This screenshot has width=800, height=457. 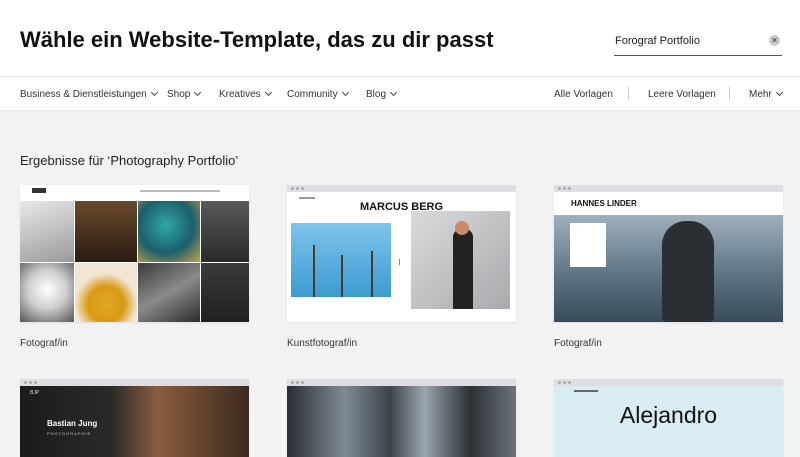 What do you see at coordinates (83, 94) in the screenshot?
I see `nav-business-label: Business & Dienstleistungen` at bounding box center [83, 94].